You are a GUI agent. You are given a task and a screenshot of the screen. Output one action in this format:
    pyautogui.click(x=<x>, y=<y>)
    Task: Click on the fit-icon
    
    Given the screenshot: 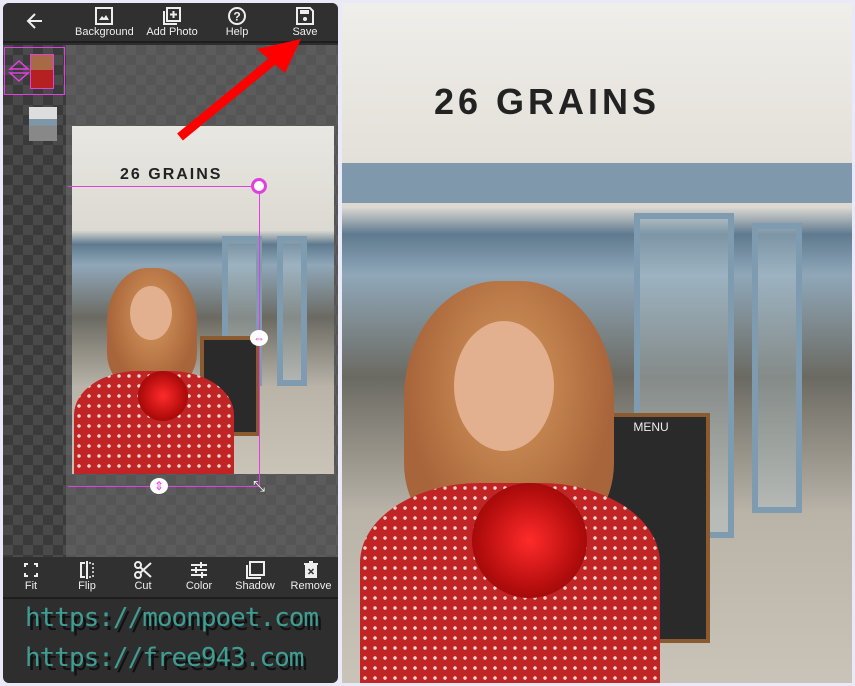 What is the action you would take?
    pyautogui.click(x=31, y=570)
    